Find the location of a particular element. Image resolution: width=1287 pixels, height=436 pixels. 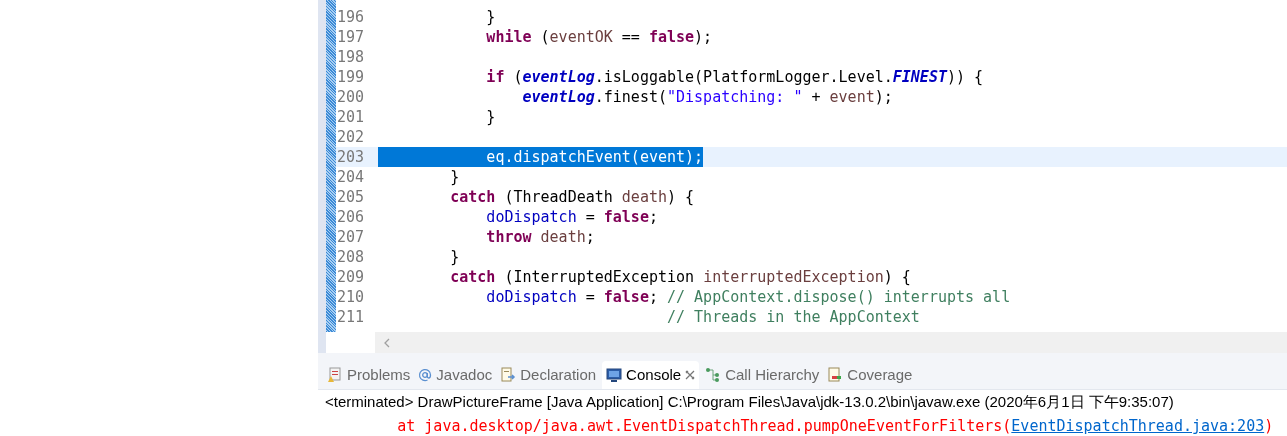

code-line: throw death; is located at coordinates (540, 237).